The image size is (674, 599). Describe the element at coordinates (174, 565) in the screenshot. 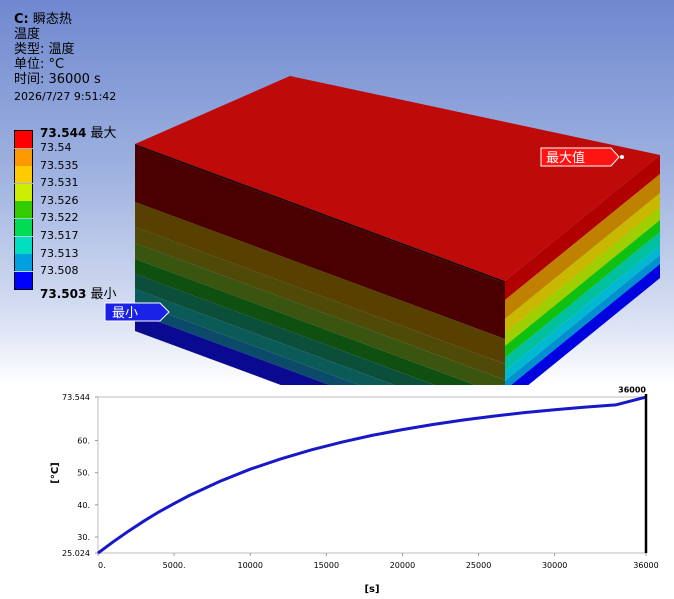

I see `x-tick-label: 5000.` at that location.